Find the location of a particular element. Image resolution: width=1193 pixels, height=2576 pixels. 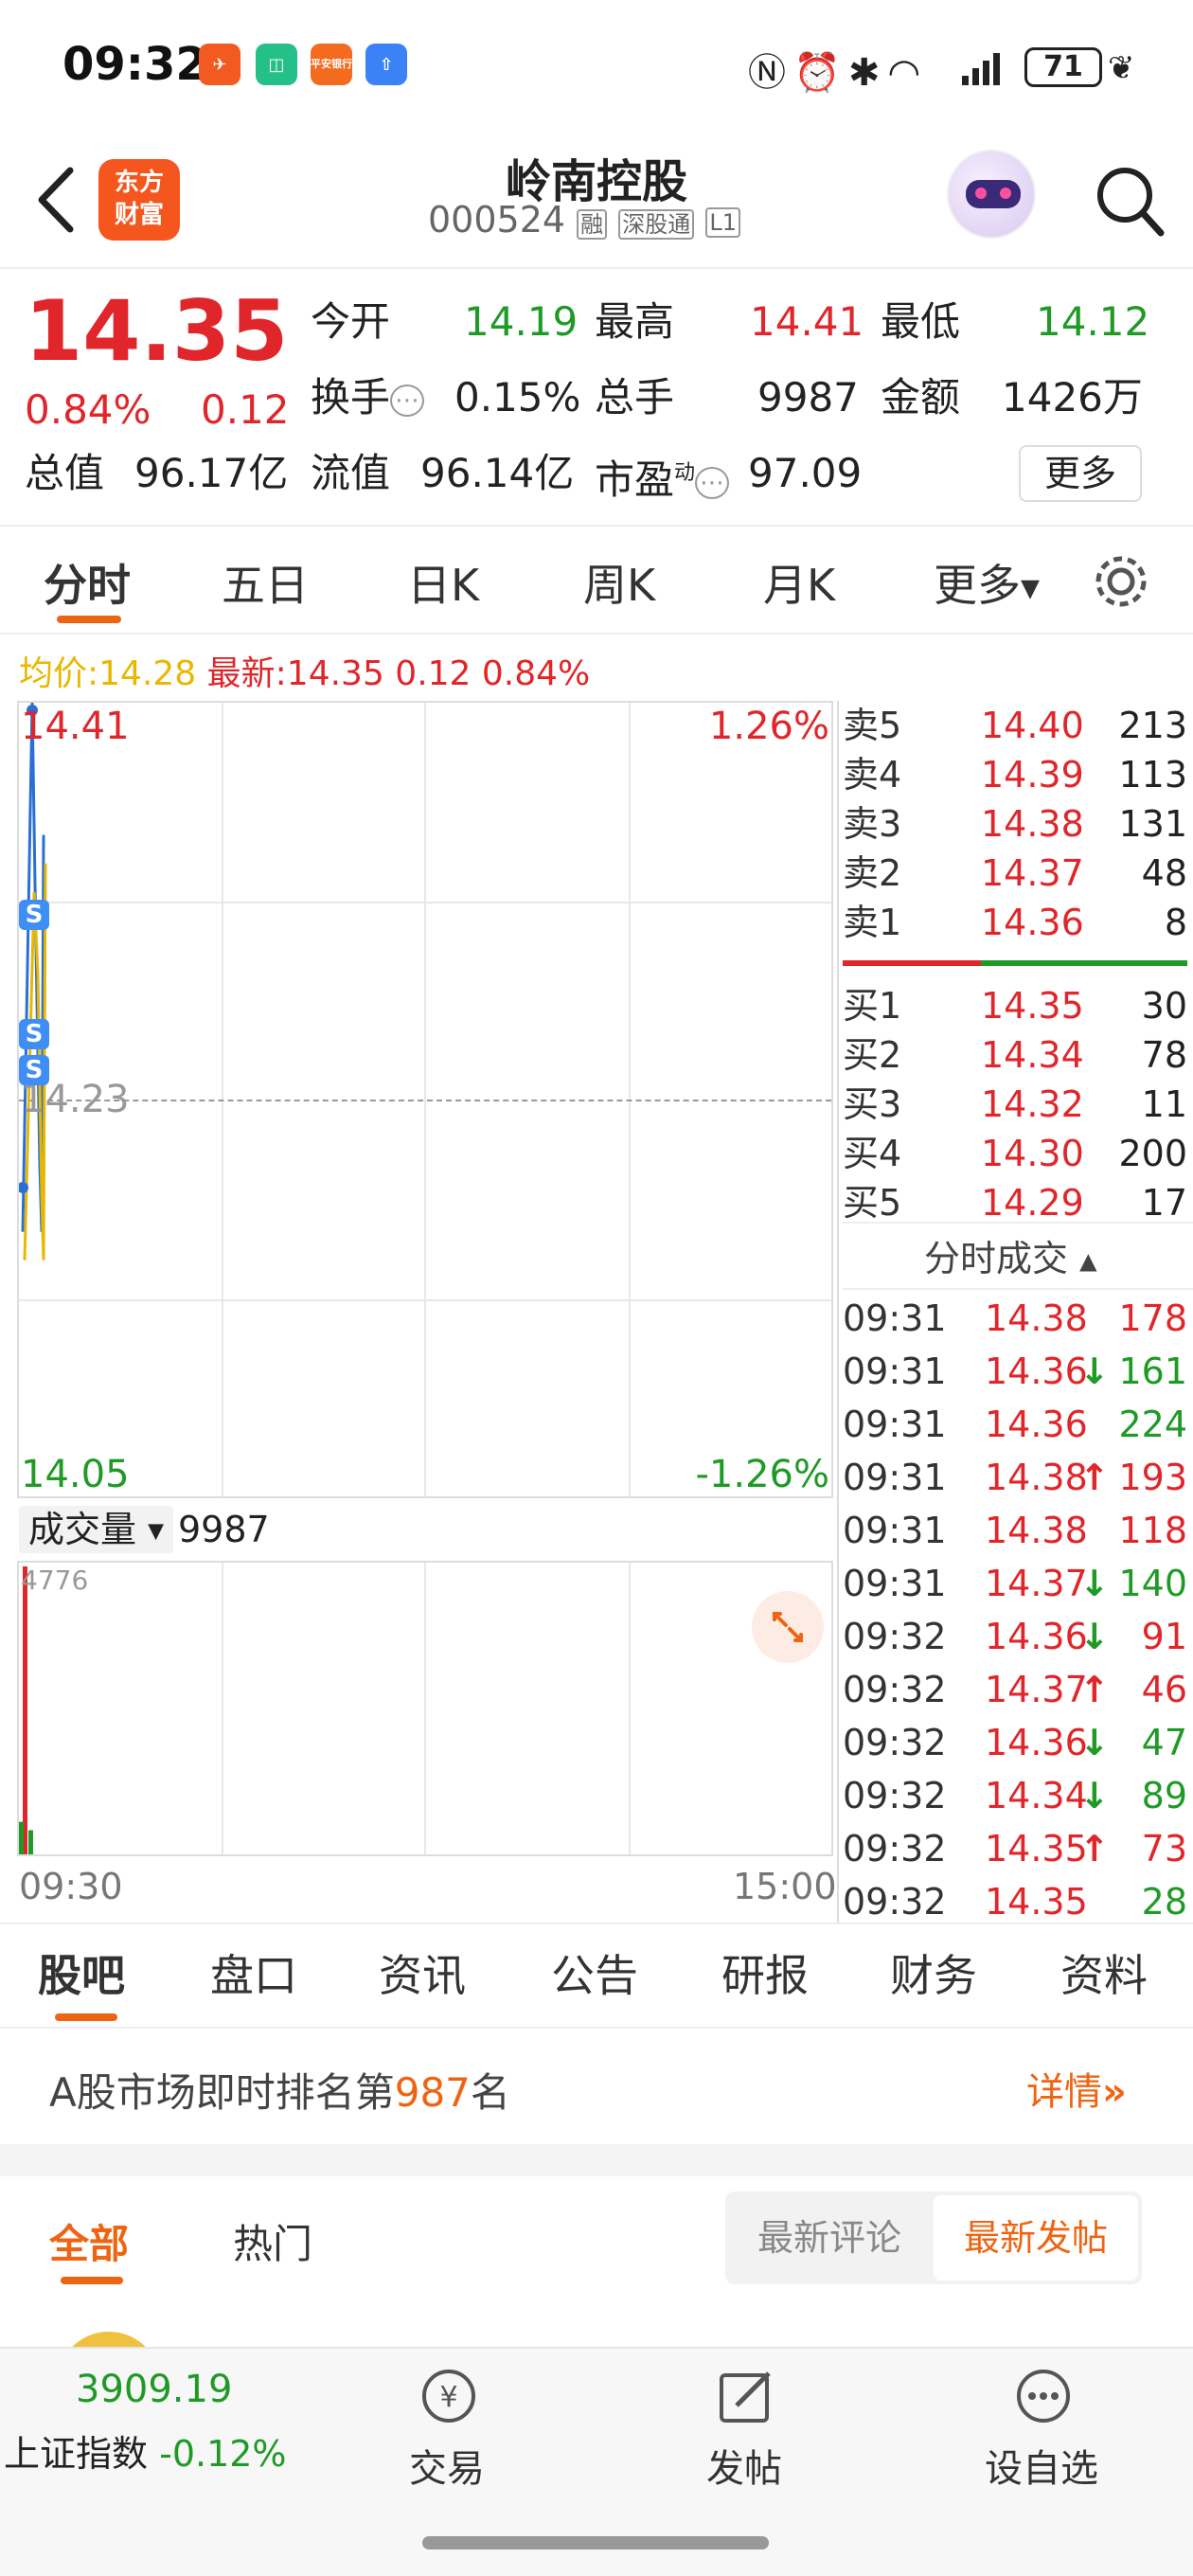

ask-price: 14.38 is located at coordinates (1032, 824).